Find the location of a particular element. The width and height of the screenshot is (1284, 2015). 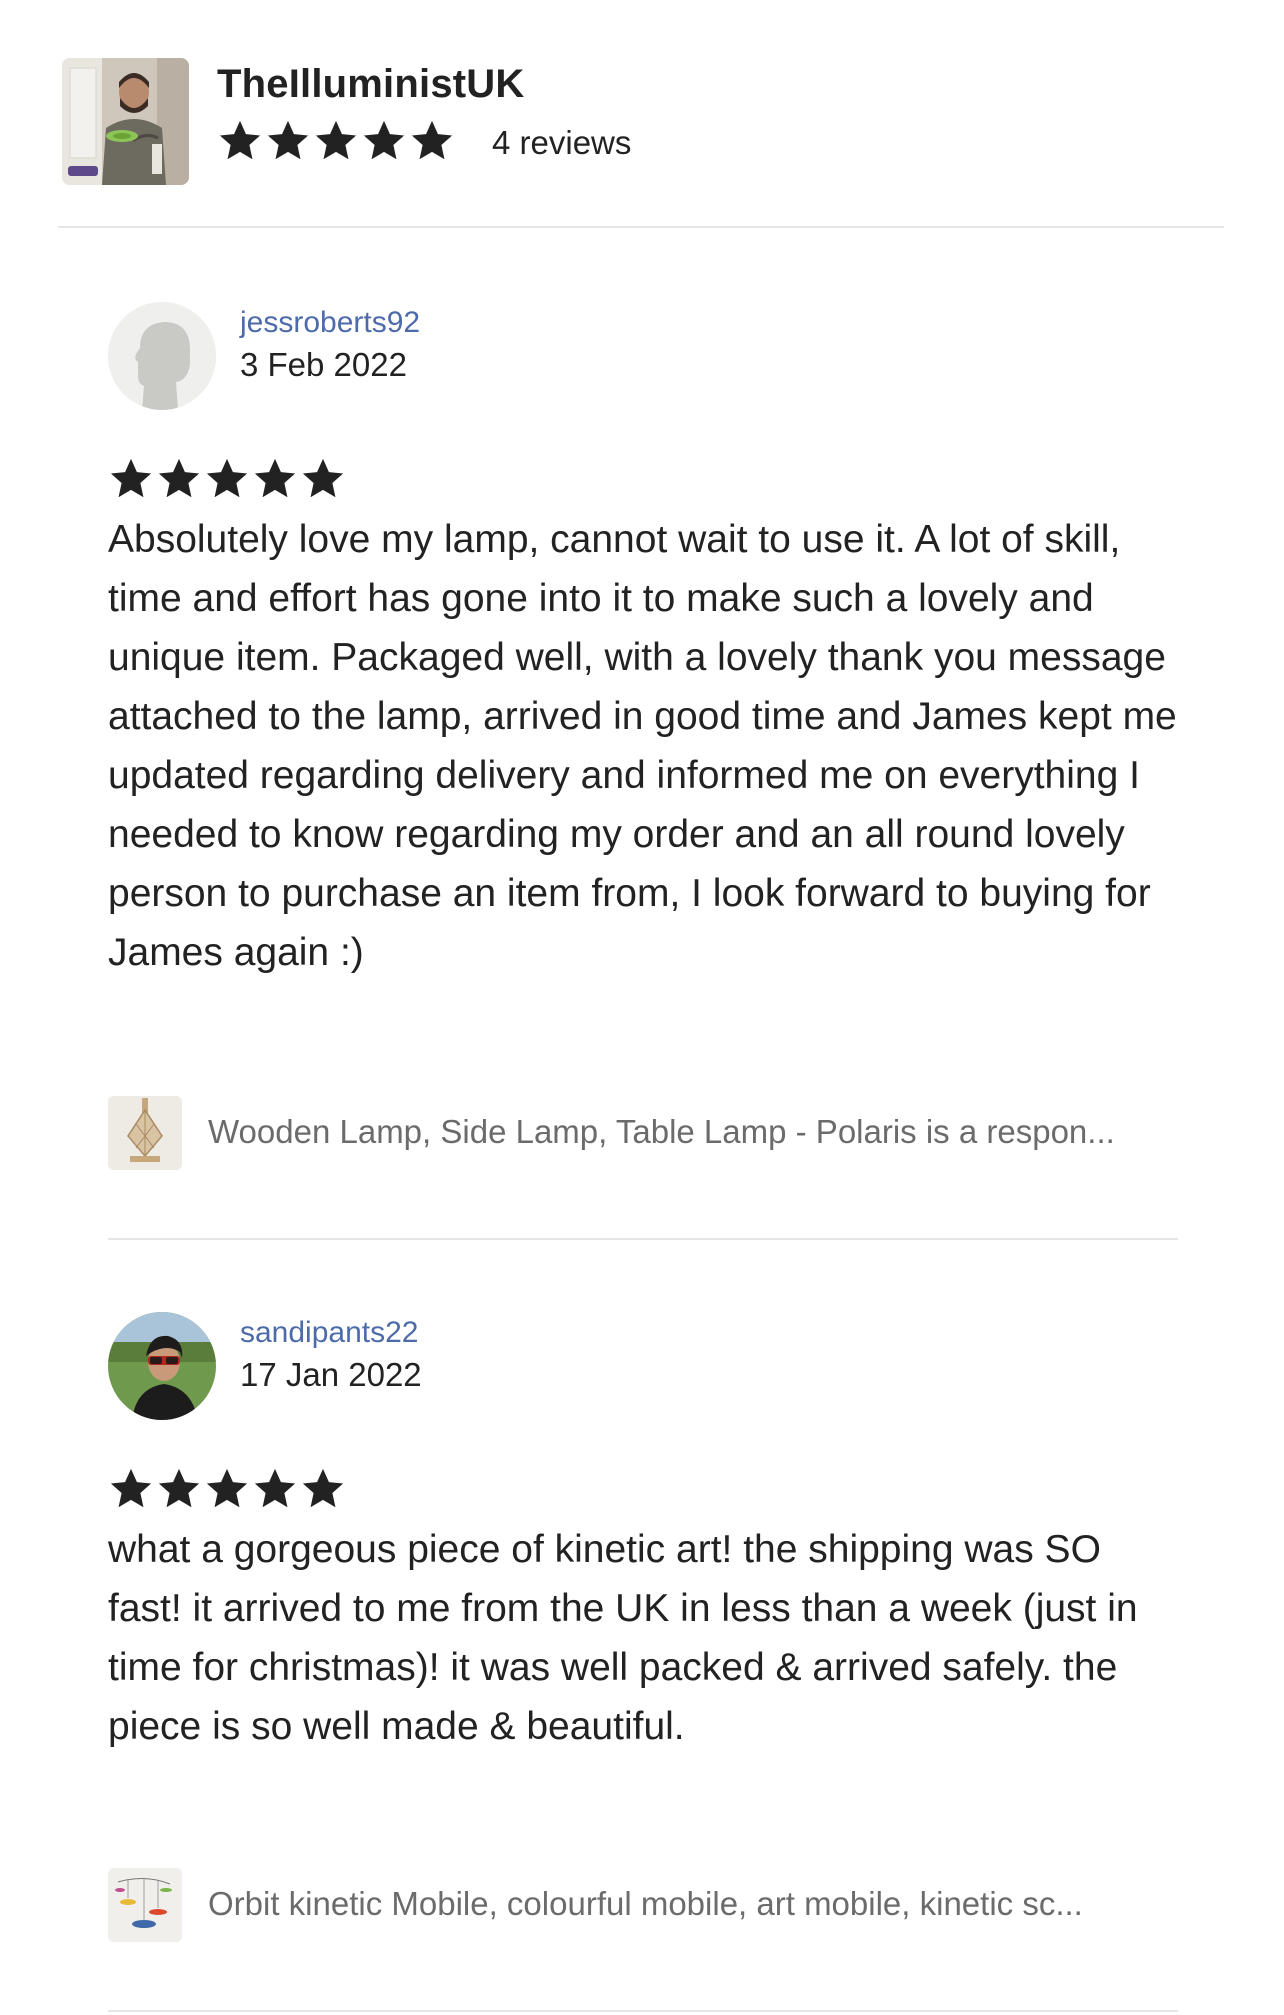

kinetic-mobile-thumbnail-icon is located at coordinates (145, 1905).